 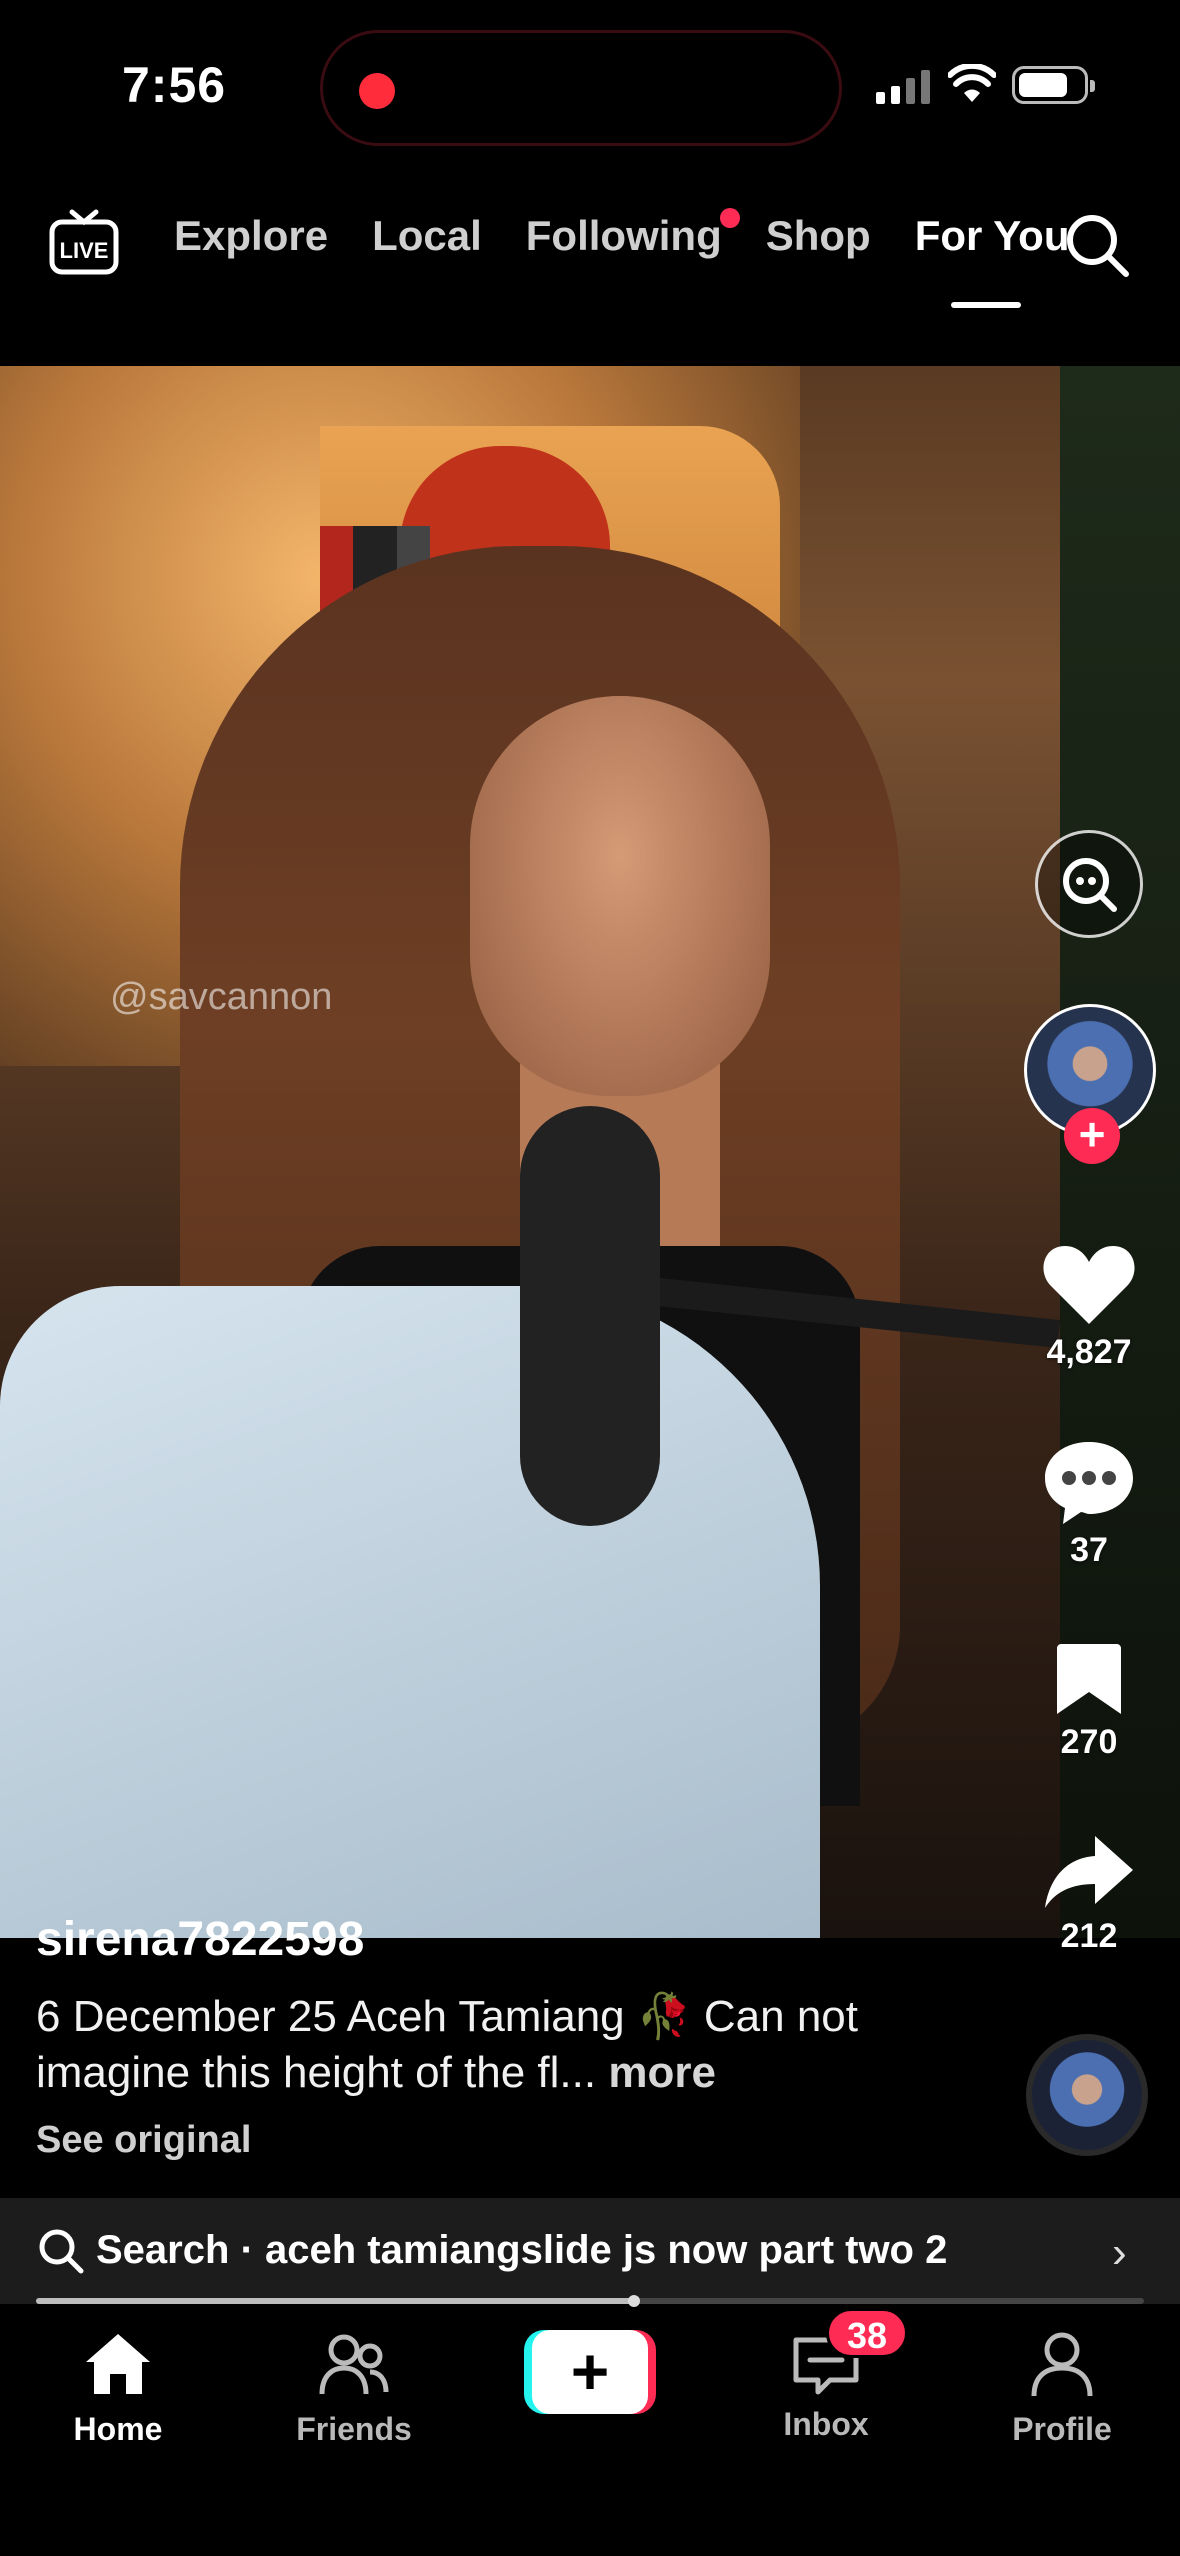 I want to click on tab-for-you: For You, so click(x=992, y=260).